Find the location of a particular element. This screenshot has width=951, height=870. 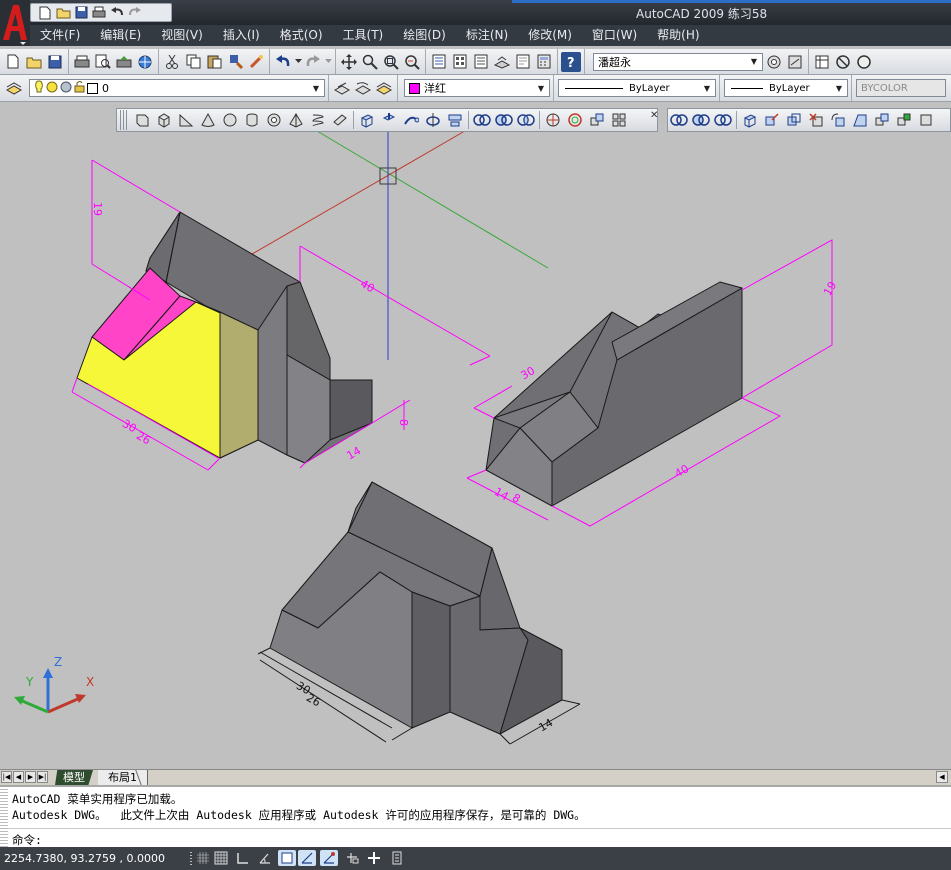

tab-model: 模型 is located at coordinates (74, 777).